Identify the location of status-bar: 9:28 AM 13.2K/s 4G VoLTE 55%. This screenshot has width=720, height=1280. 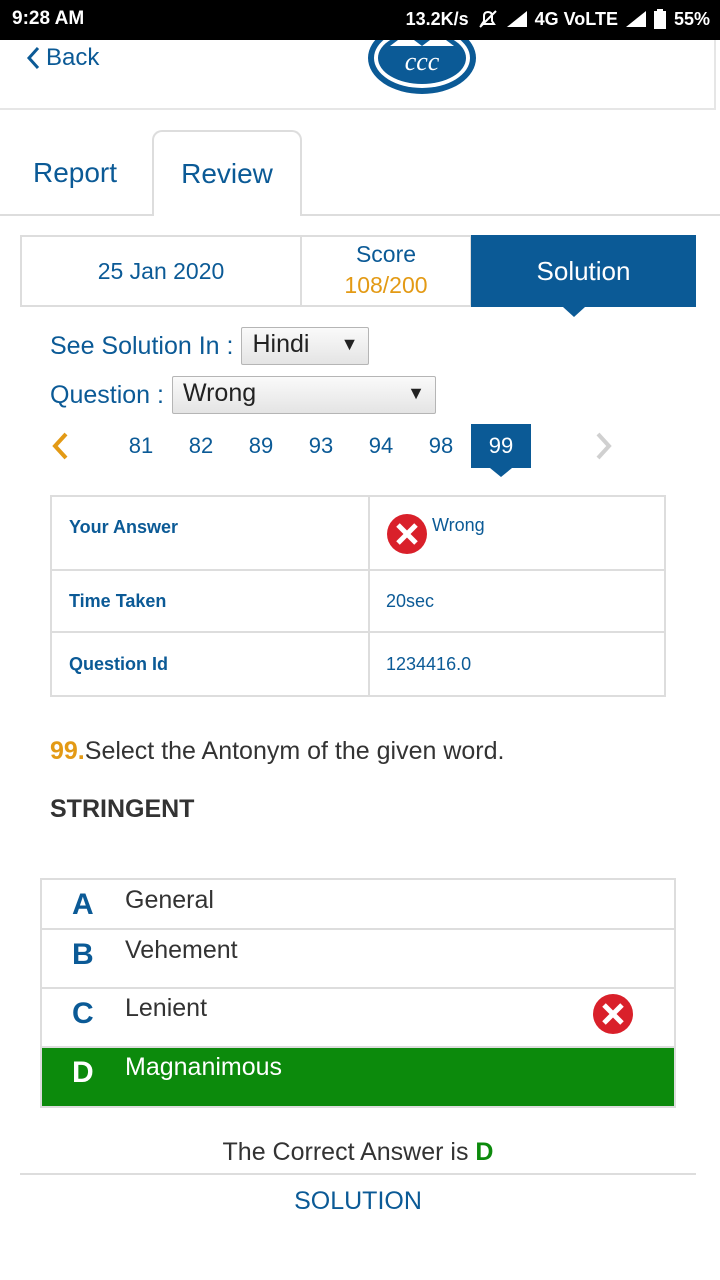
(360, 20).